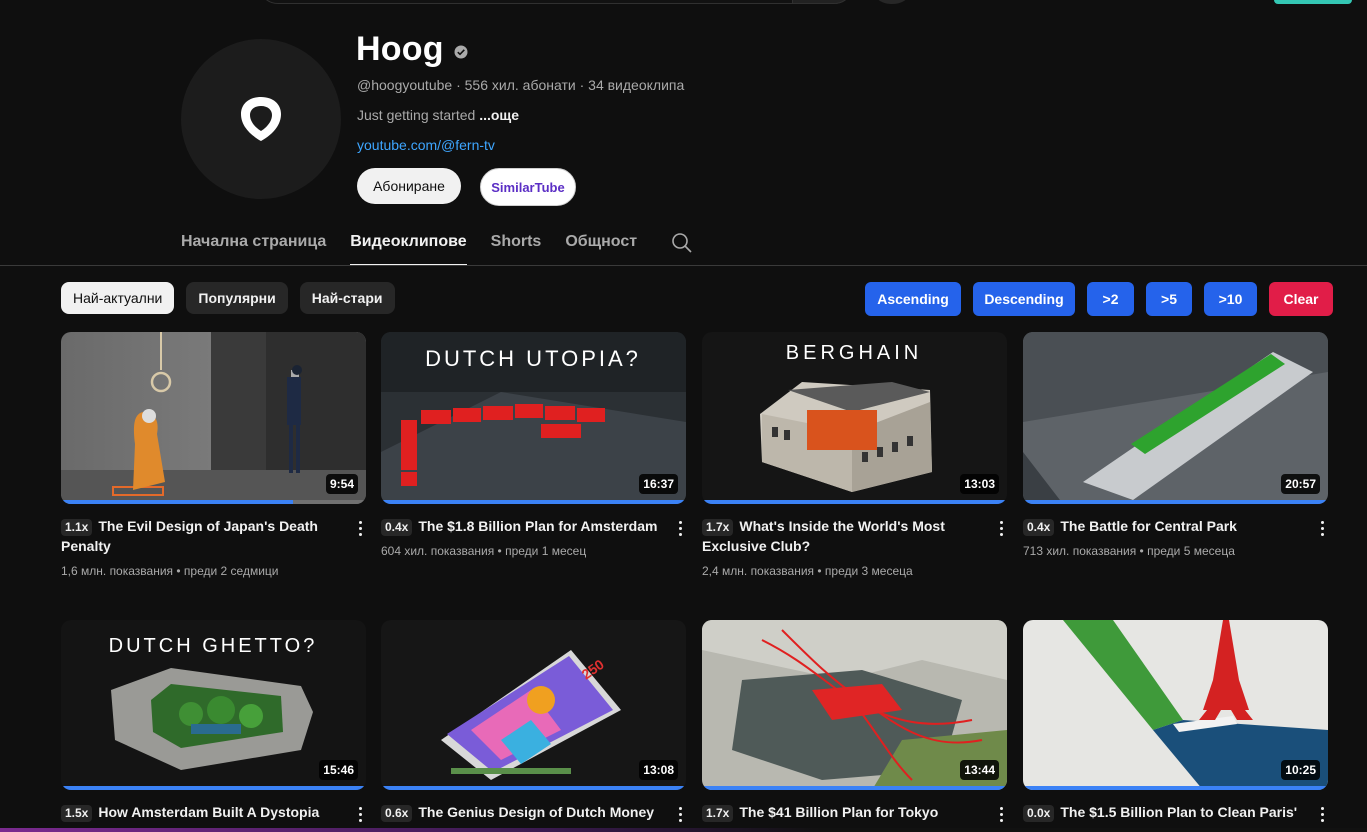 The height and width of the screenshot is (832, 1367). I want to click on video-thumbnail: DUTCH UTOPIA? 16:37, so click(533, 418).